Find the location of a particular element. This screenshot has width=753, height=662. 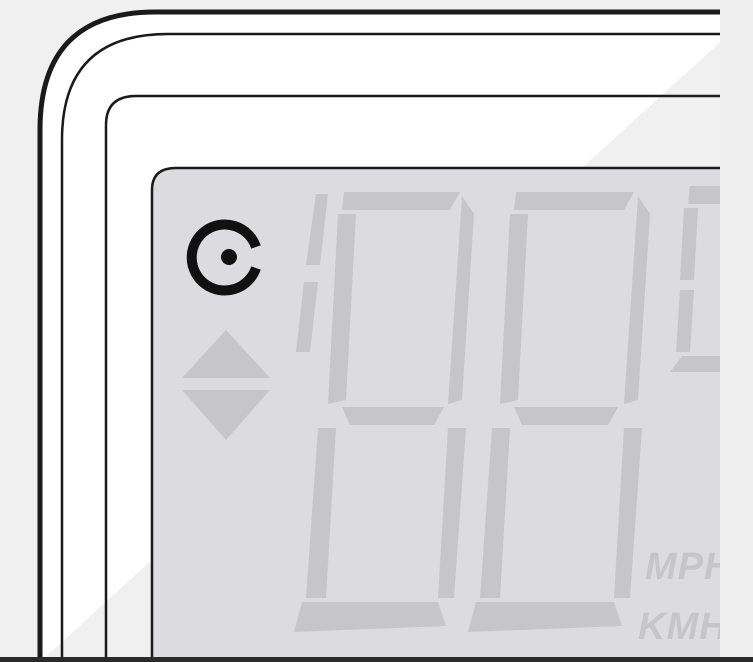

unit-kmh-label: KMH is located at coordinates (683, 627).